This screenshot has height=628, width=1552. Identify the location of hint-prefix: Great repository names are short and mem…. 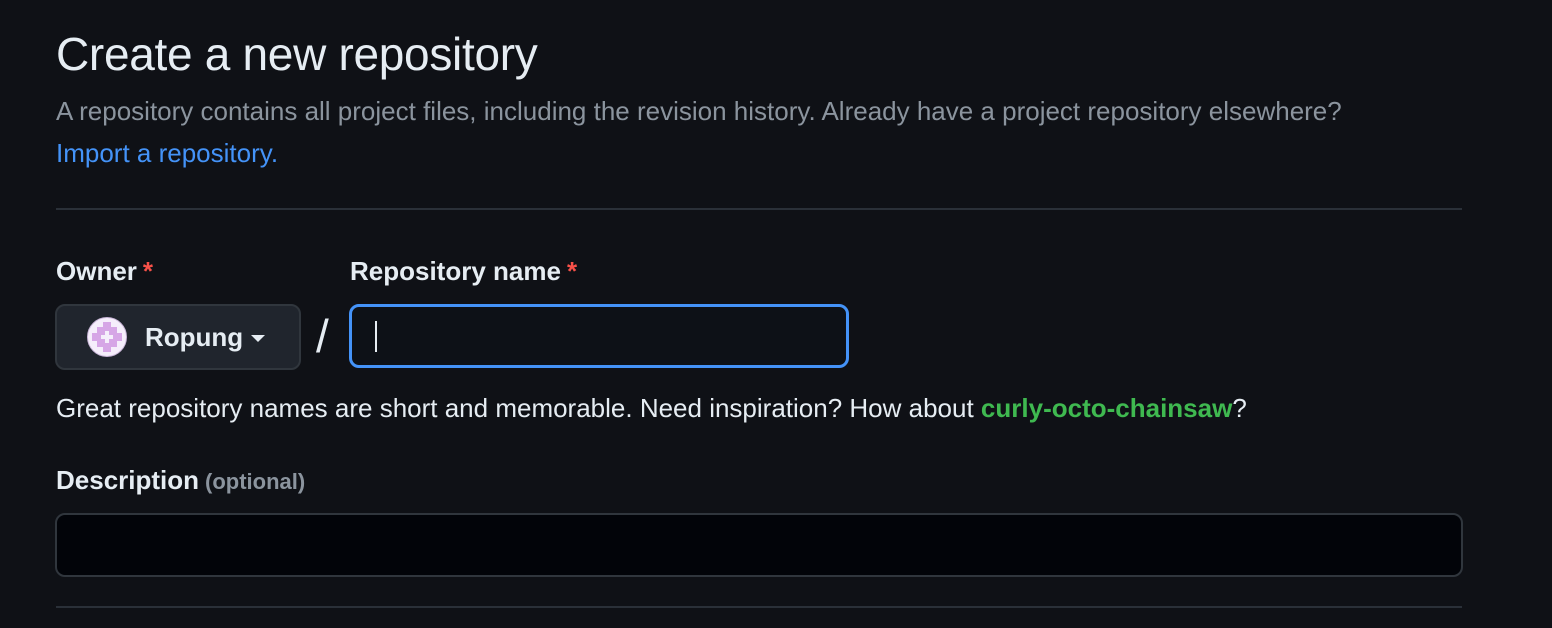
(518, 408).